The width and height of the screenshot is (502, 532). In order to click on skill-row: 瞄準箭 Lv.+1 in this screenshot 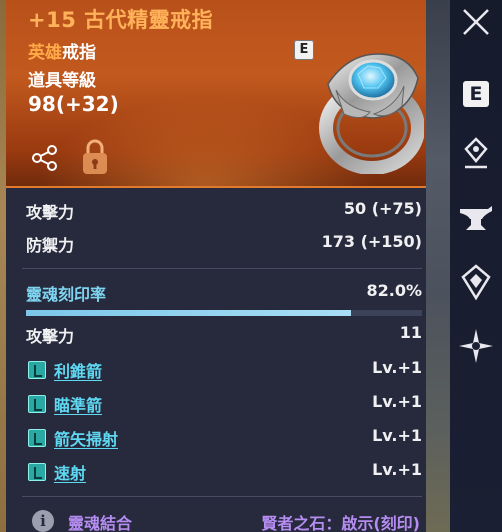, I will do `click(216, 404)`.